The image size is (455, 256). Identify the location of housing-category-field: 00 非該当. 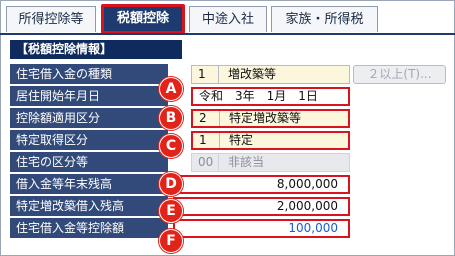
(270, 162).